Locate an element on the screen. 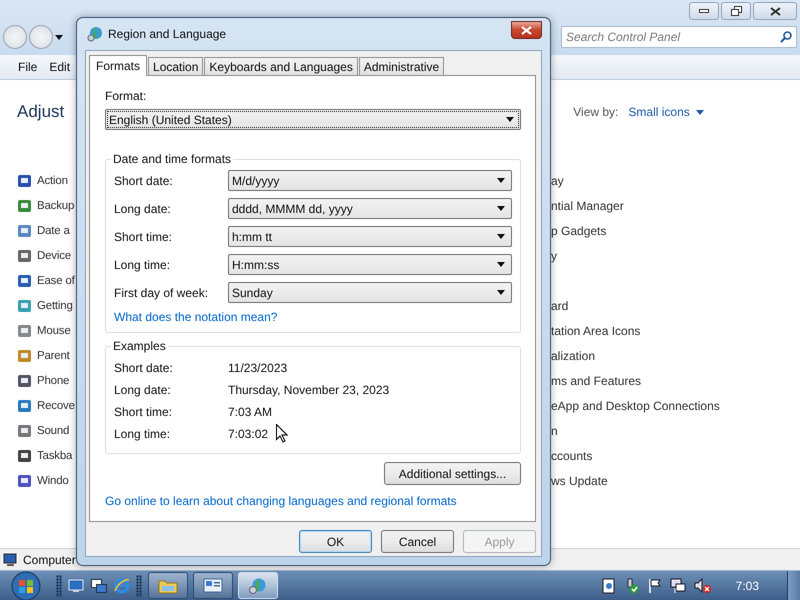 This screenshot has height=600, width=800. applet-link: Ease of is located at coordinates (46, 280).